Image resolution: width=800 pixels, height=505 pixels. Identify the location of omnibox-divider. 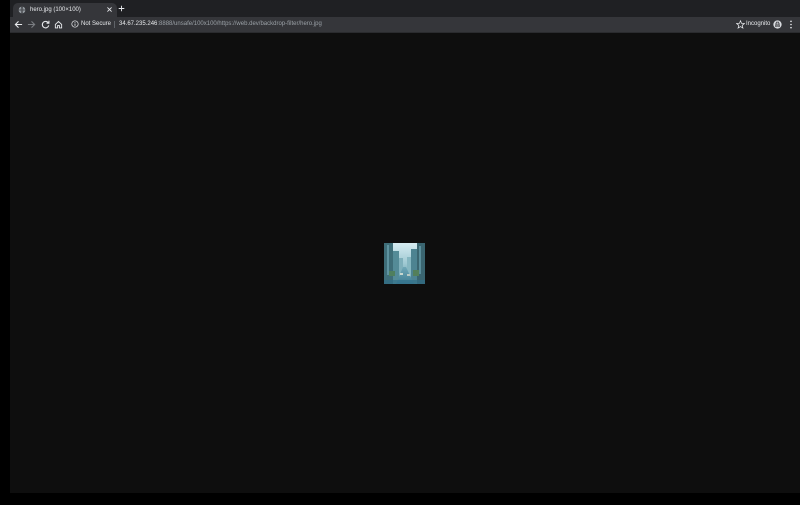
(114, 24).